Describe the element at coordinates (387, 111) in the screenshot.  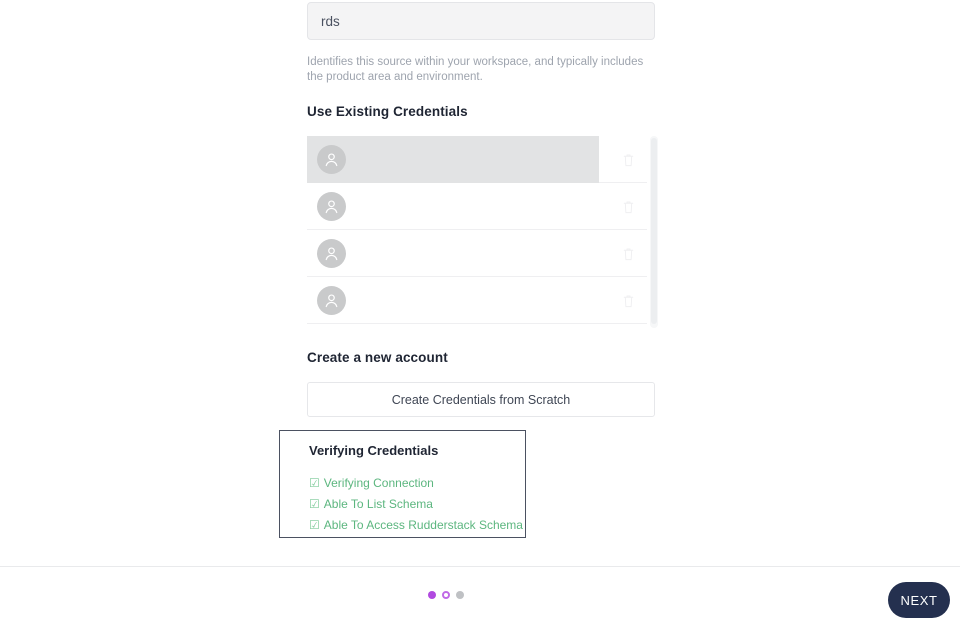
I see `use-existing-credentials-heading: Use Existing Credentials` at that location.